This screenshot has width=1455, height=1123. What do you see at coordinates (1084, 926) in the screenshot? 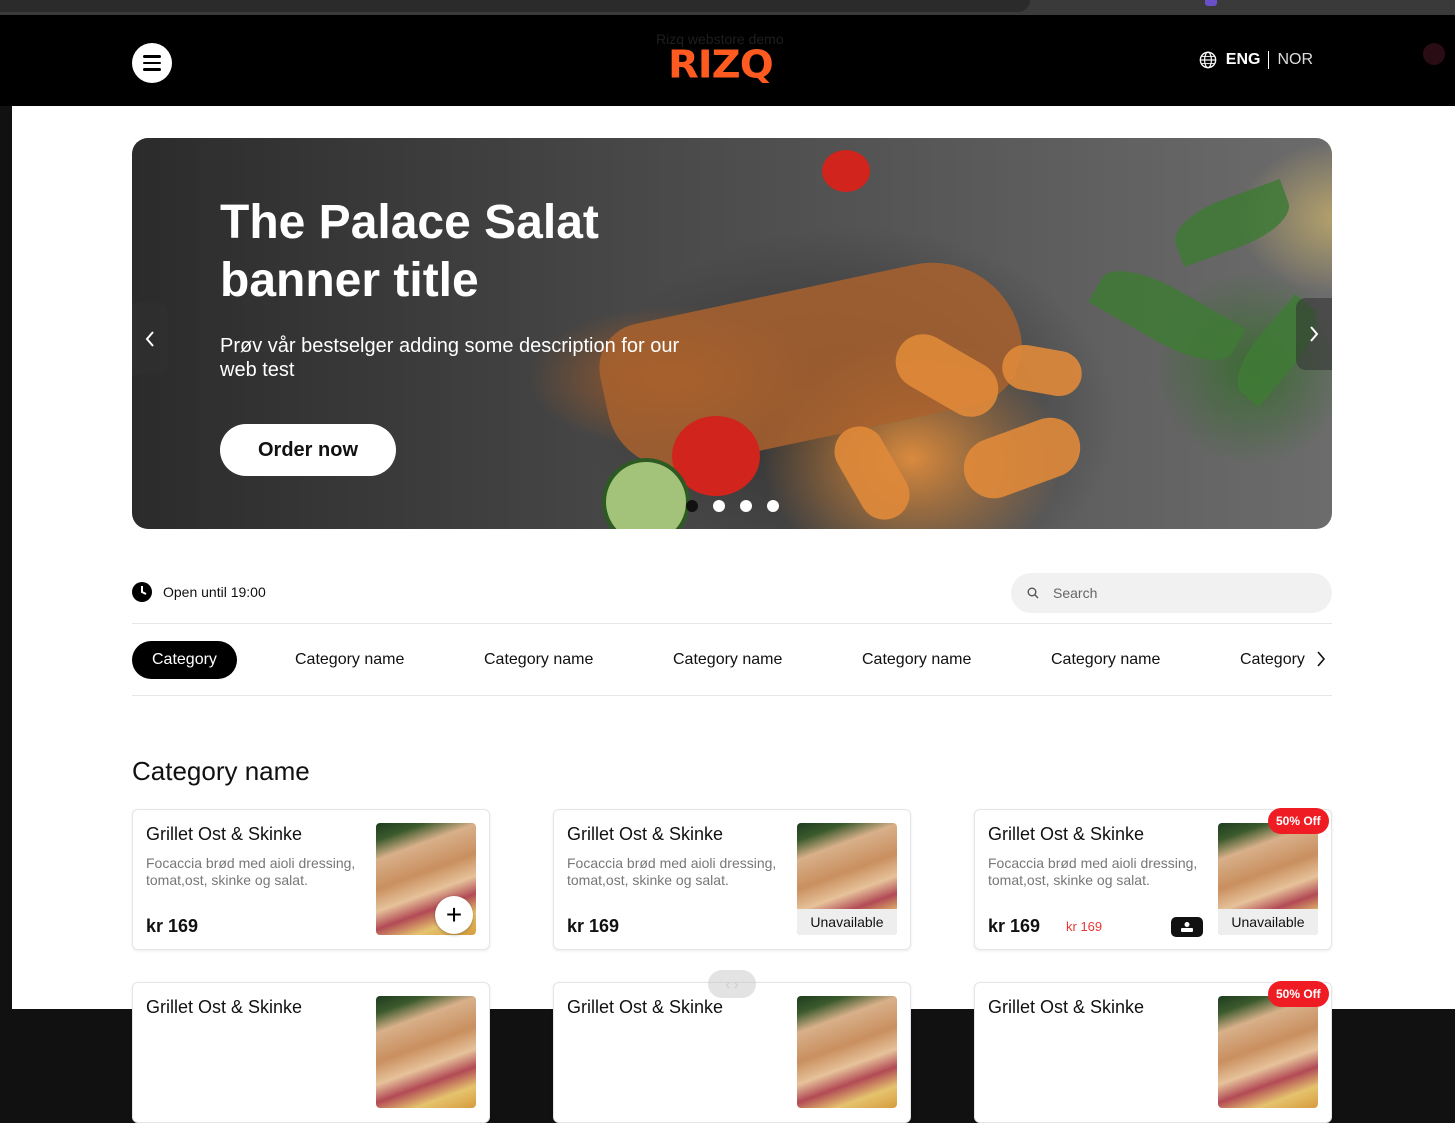
I see `product-old-price: kr 169` at bounding box center [1084, 926].